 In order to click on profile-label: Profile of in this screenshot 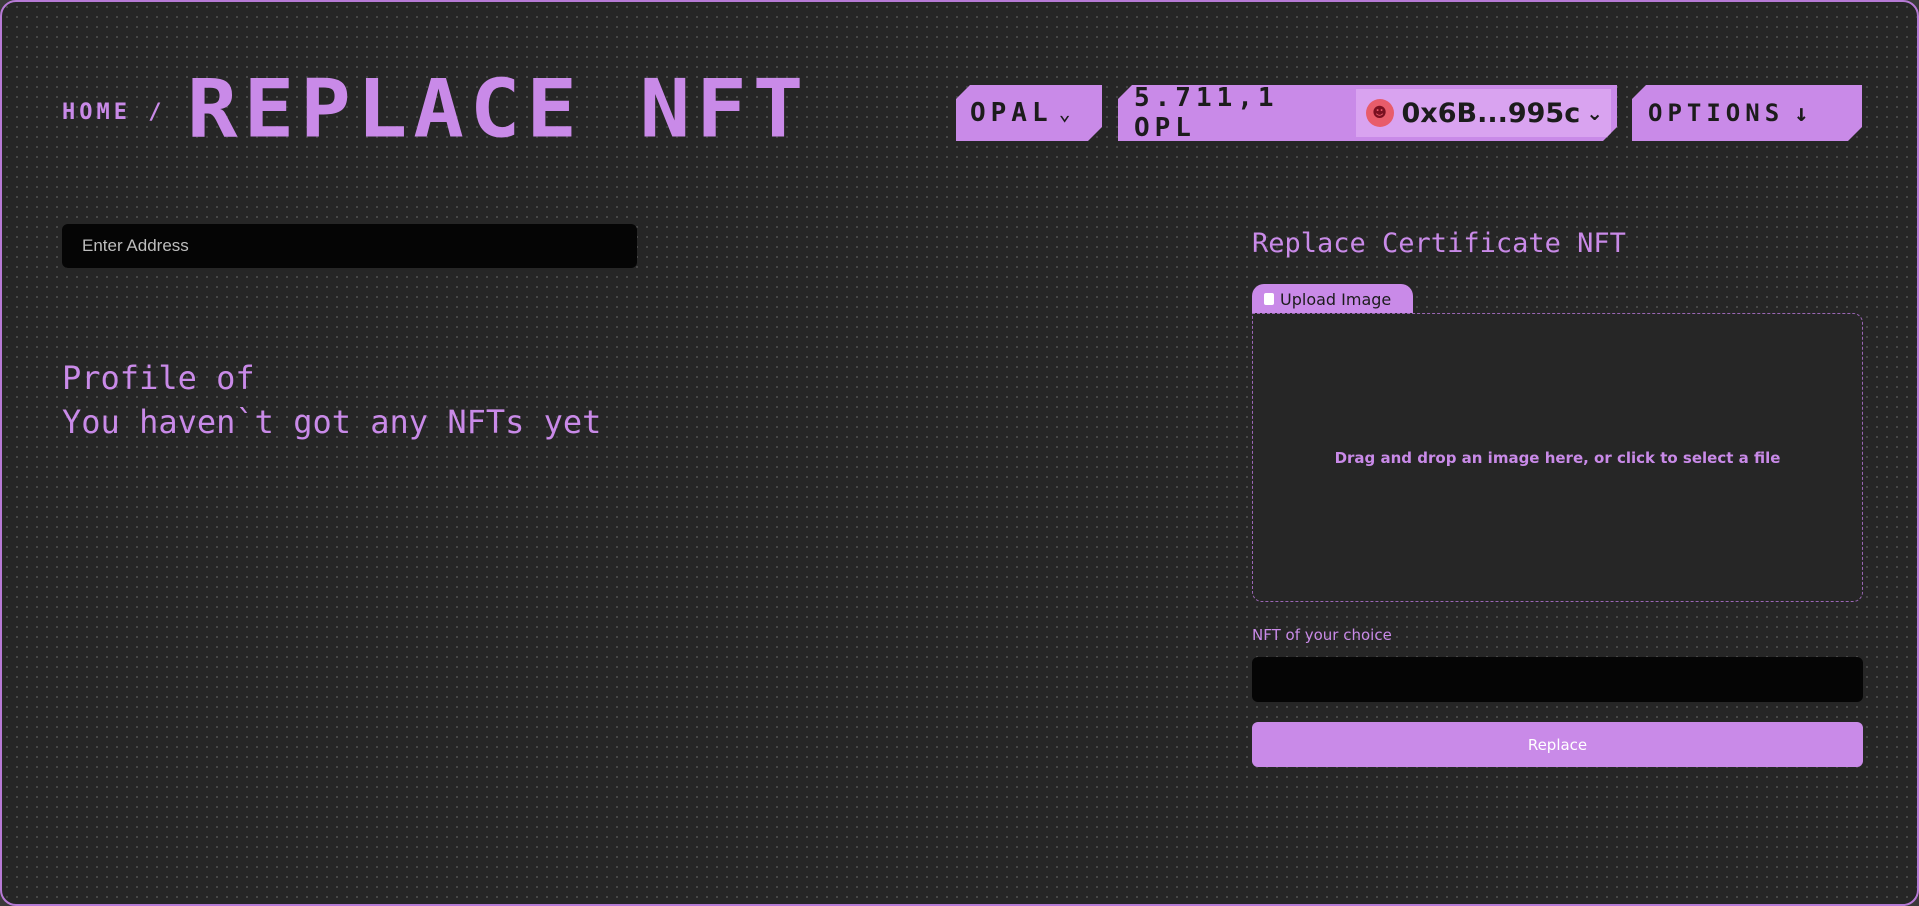, I will do `click(158, 378)`.